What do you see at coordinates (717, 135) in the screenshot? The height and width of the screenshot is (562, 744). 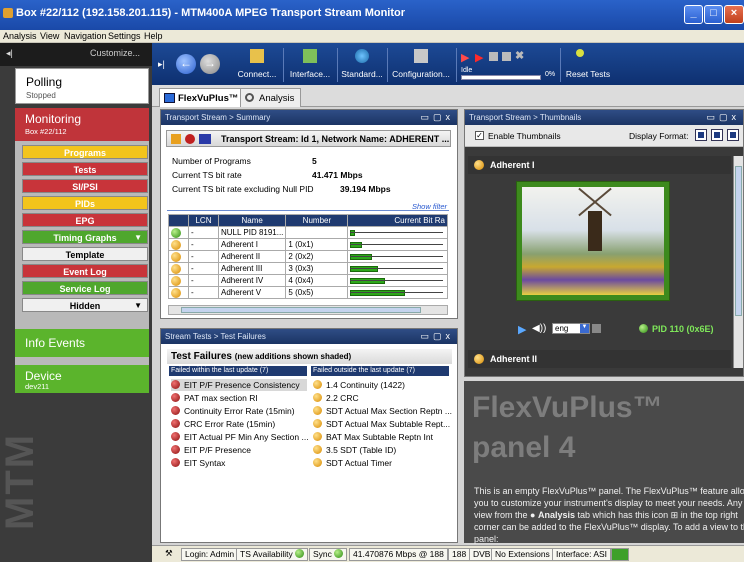 I see `format-list-icon` at bounding box center [717, 135].